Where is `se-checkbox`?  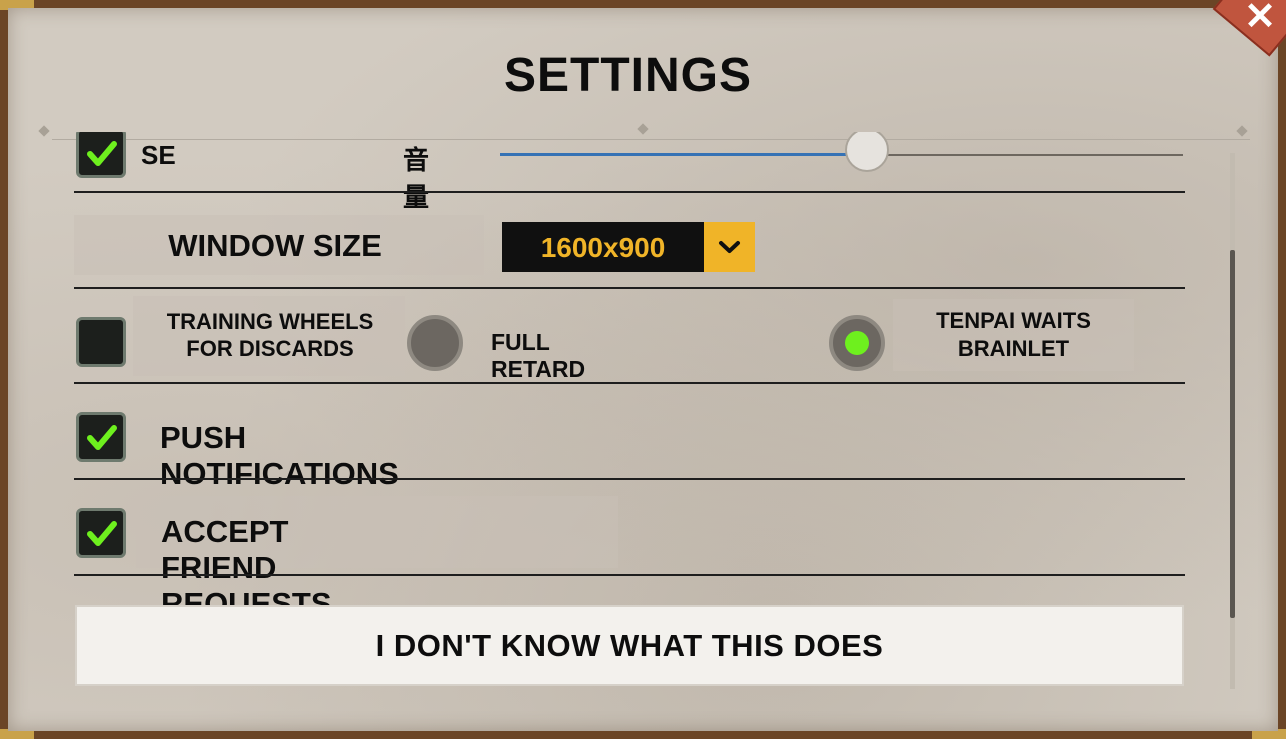
se-checkbox is located at coordinates (101, 155).